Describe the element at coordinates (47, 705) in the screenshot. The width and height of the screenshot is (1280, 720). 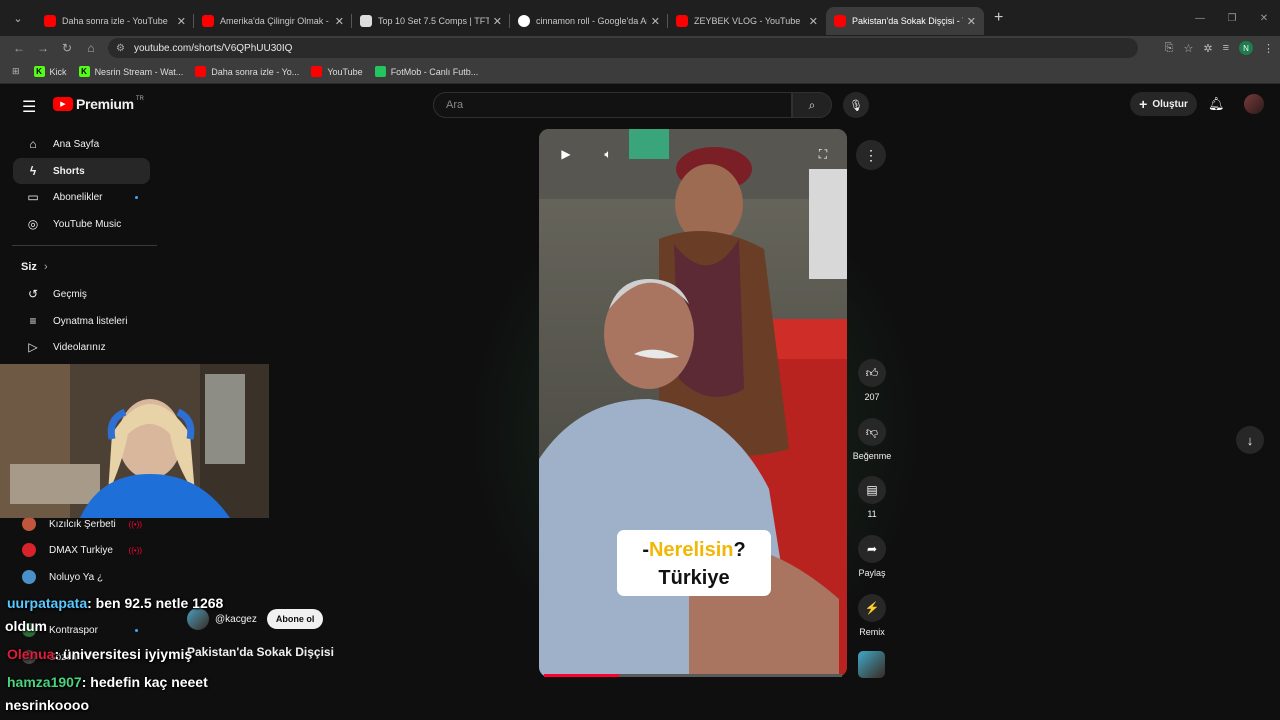
I see `chat-text: nesrinkoooo` at that location.